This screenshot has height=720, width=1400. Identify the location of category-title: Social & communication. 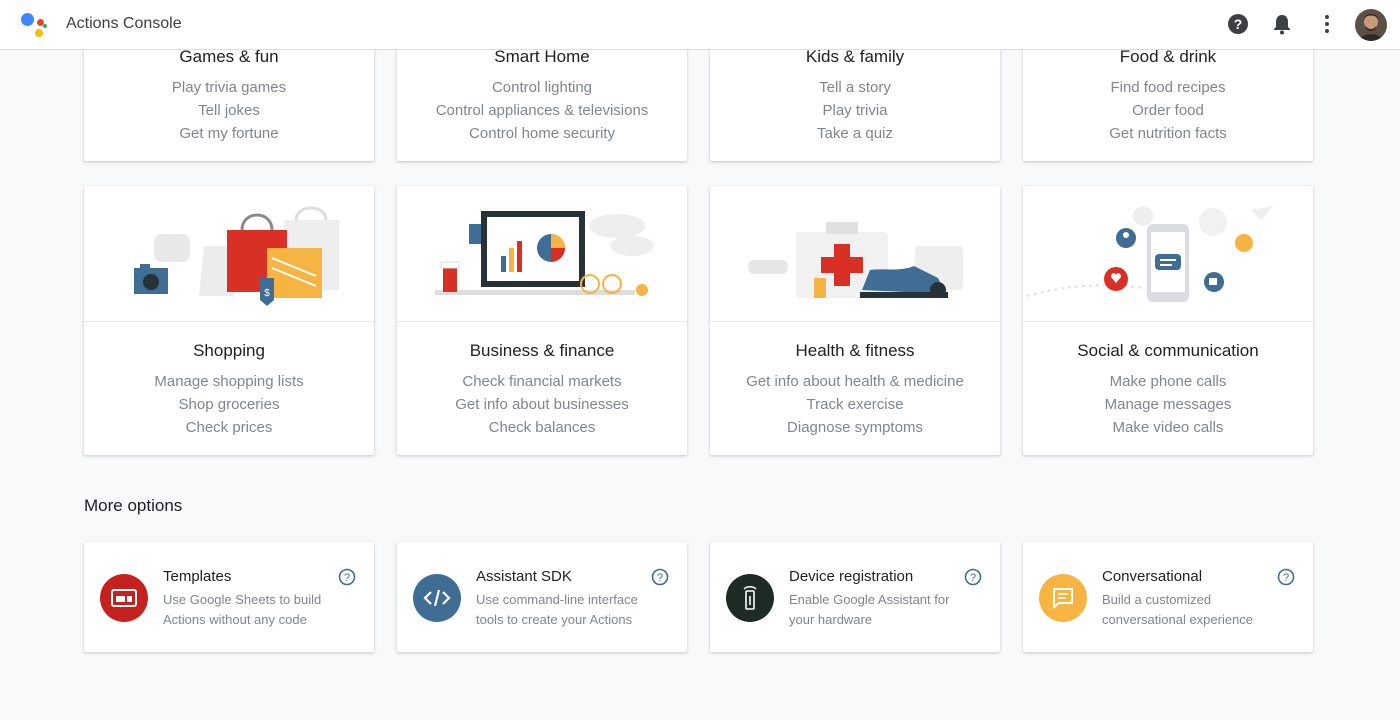
(1168, 350).